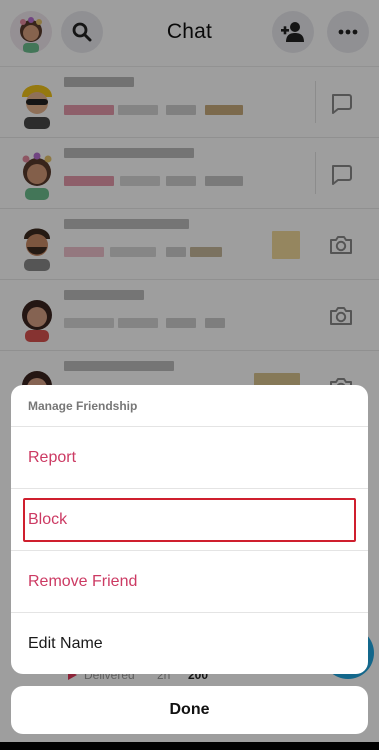  What do you see at coordinates (189, 520) in the screenshot?
I see `block-highlight-box` at bounding box center [189, 520].